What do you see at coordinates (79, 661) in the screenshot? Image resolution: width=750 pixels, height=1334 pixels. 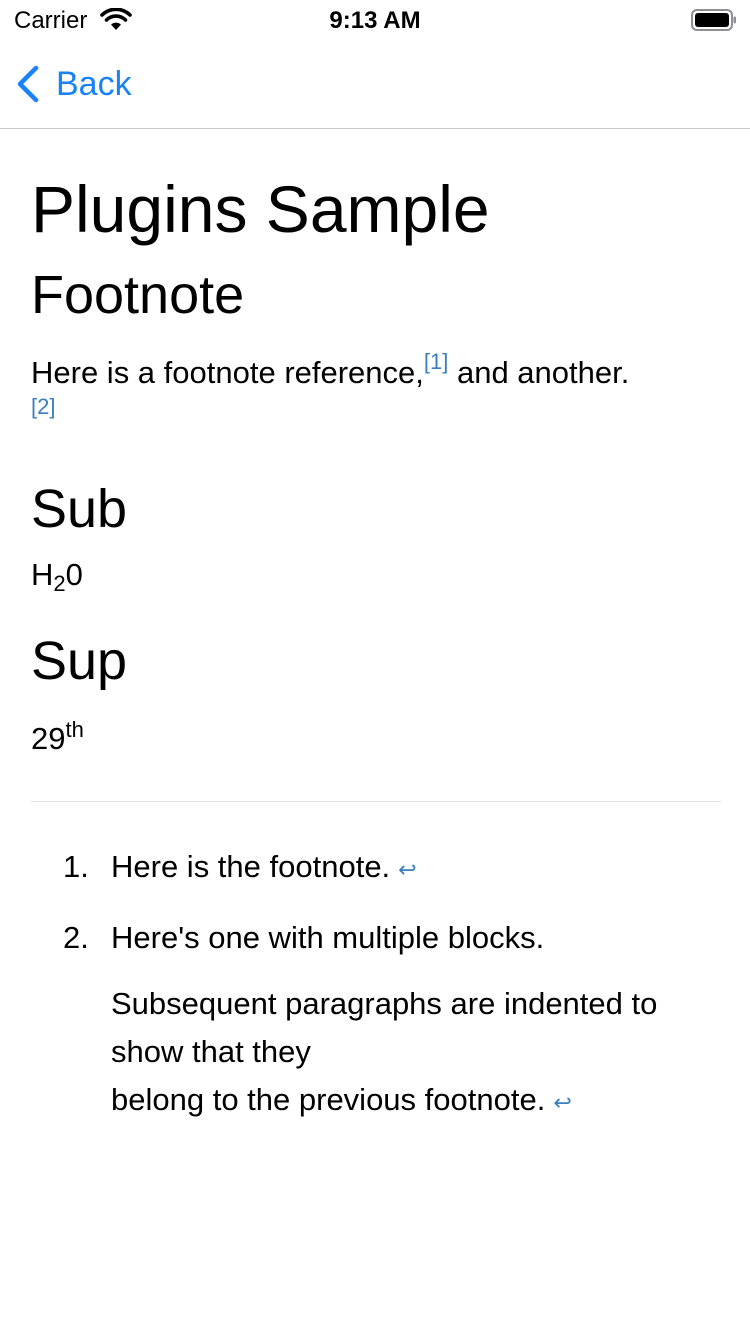 I see `sup-heading: Sup` at bounding box center [79, 661].